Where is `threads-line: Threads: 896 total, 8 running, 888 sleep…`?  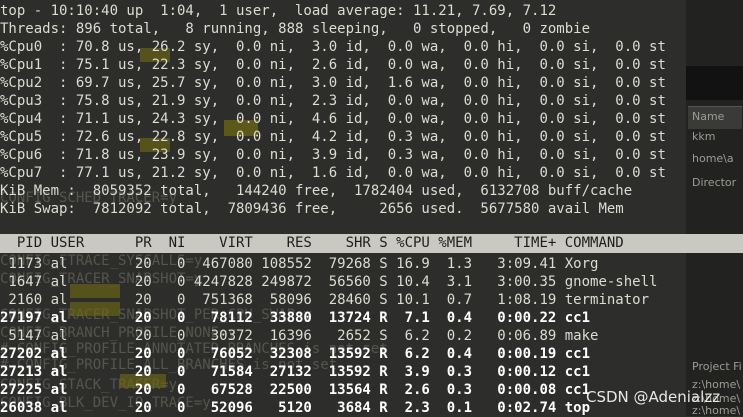
threads-line: Threads: 896 total, 8 running, 888 sleep… is located at coordinates (295, 29).